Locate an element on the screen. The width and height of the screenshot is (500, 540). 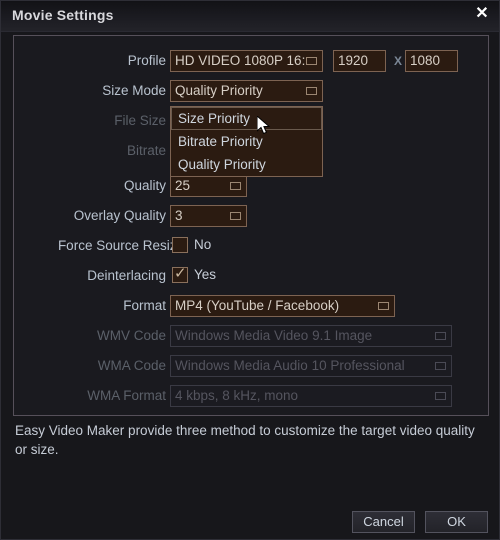
dropdown-option-quality-priority: Quality Priority is located at coordinates (246, 164).